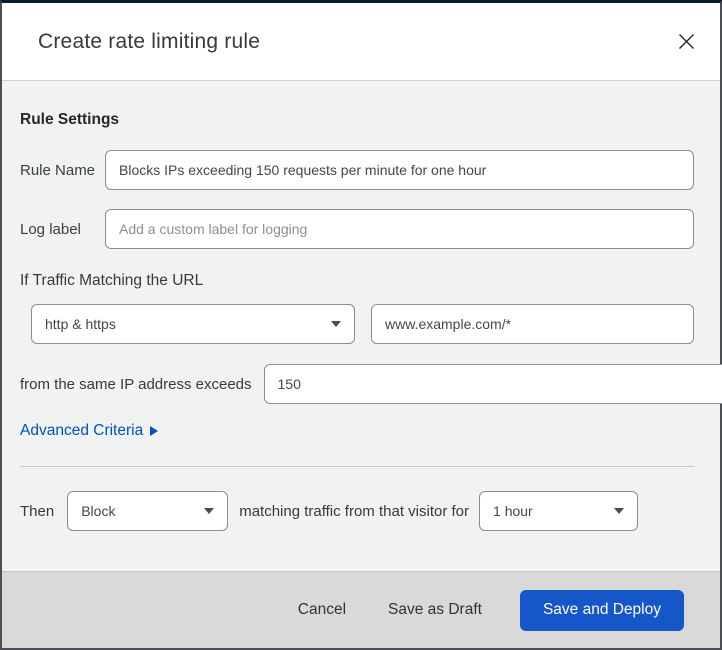  Describe the element at coordinates (435, 610) in the screenshot. I see `save-as-draft-button: Save as Draft` at that location.